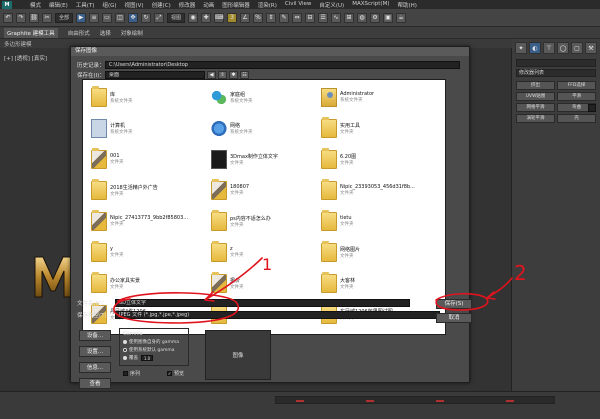 The width and height of the screenshot is (600, 419). I want to click on menu-item: 渲染(R), so click(267, 5).